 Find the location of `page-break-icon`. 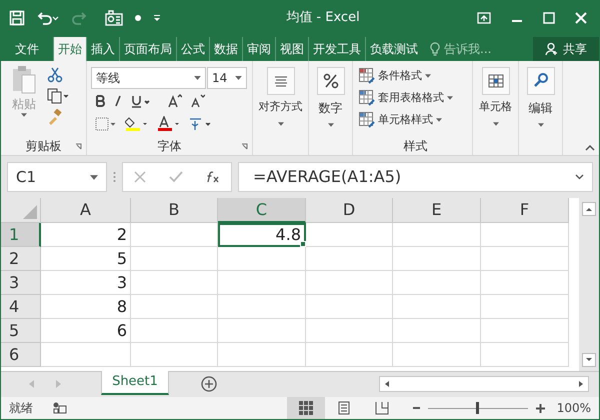

page-break-icon is located at coordinates (381, 408).